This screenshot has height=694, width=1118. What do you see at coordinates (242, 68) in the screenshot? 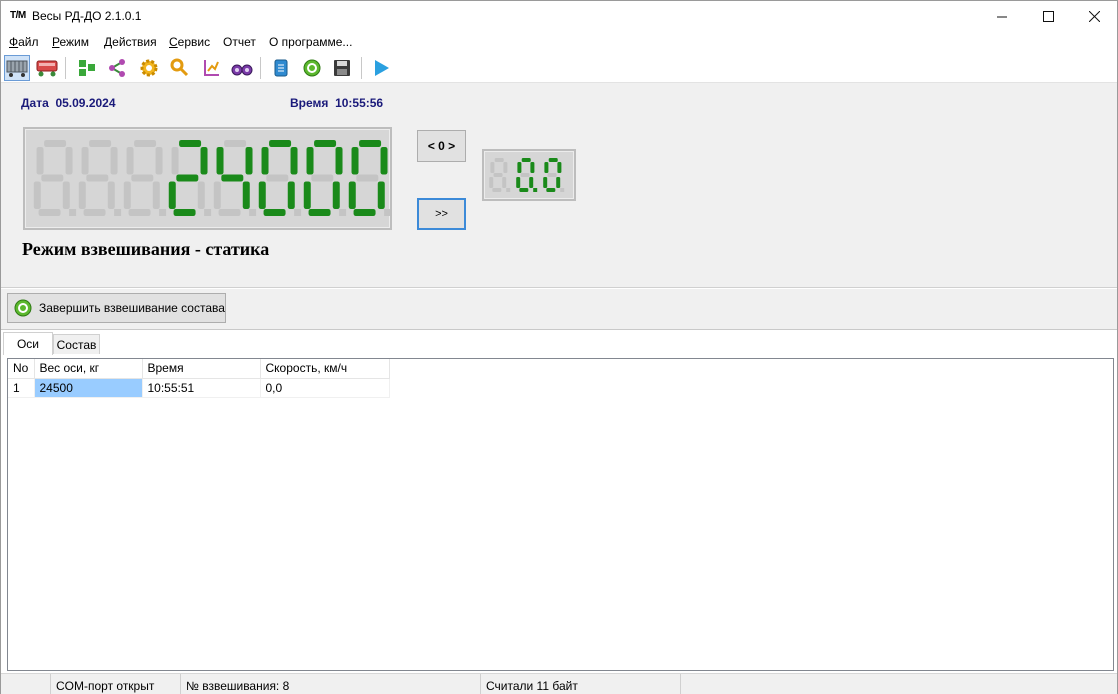
I see `binoculars-icon` at bounding box center [242, 68].